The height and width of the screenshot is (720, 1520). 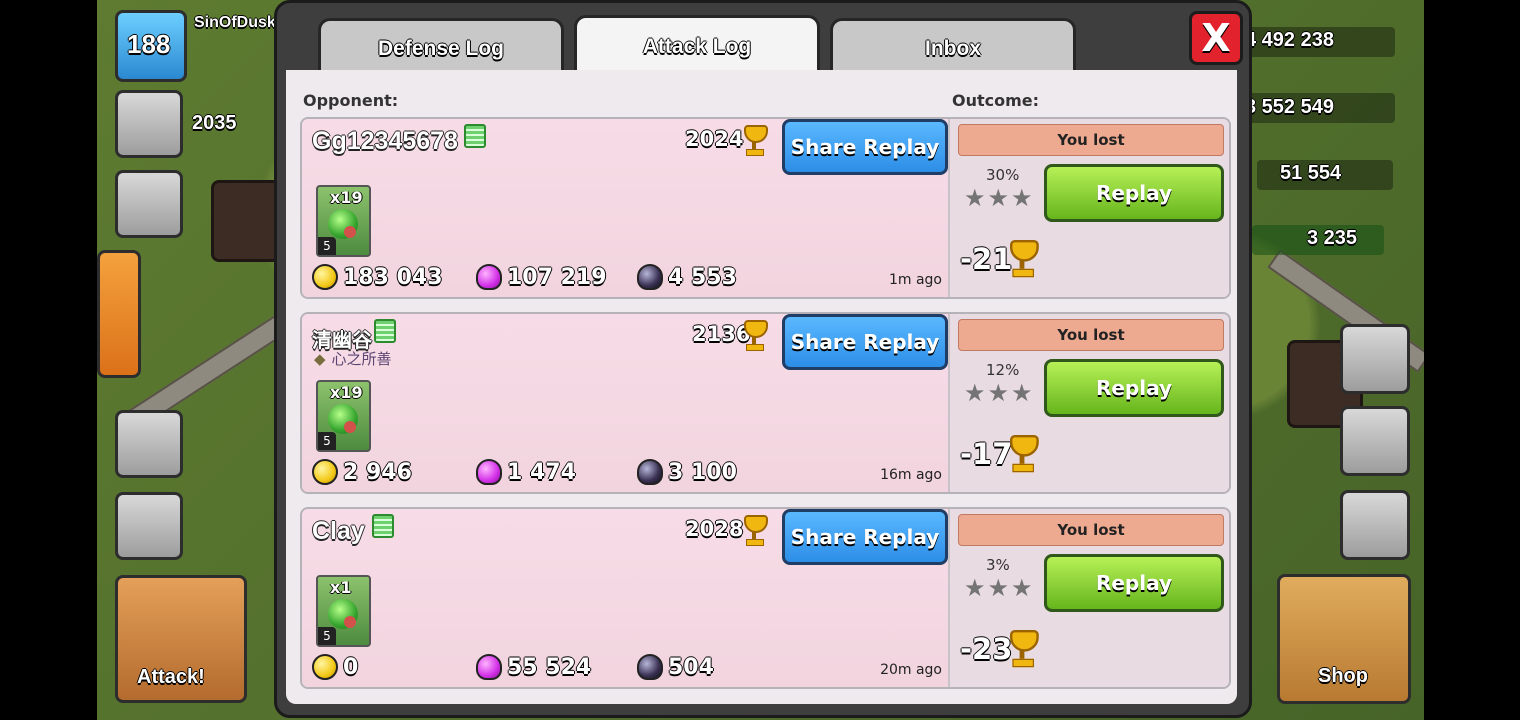 I want to click on tab-label: Inbox, so click(x=953, y=48).